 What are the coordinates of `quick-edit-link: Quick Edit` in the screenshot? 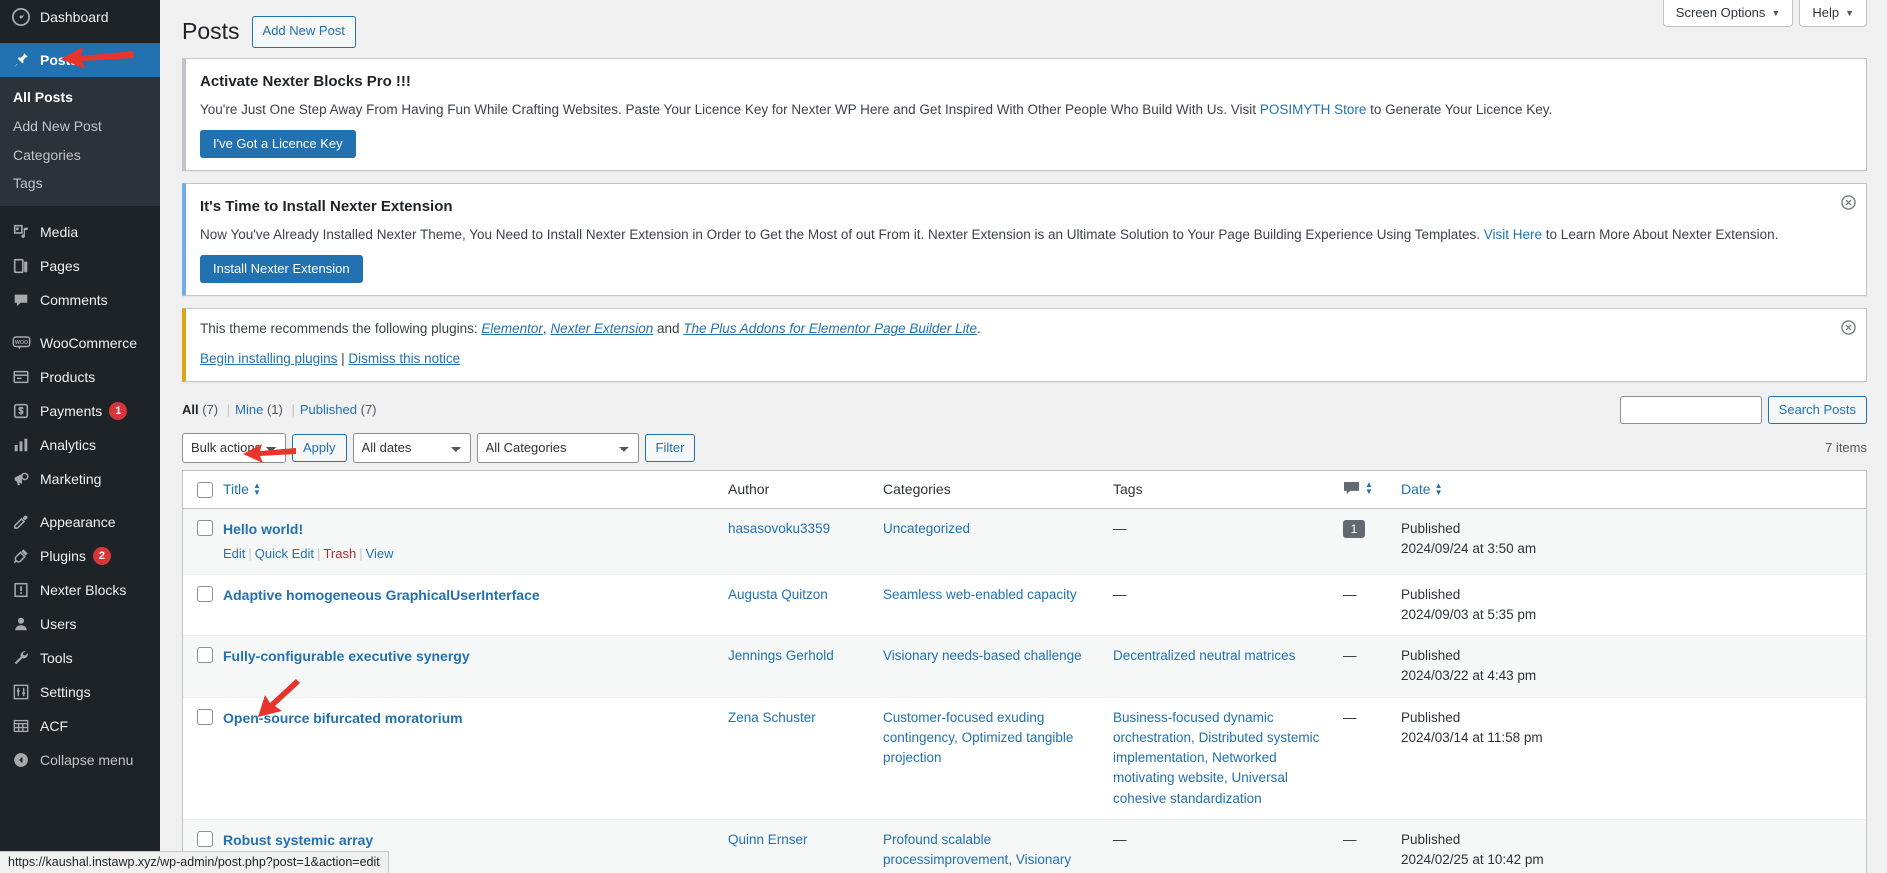 It's located at (284, 553).